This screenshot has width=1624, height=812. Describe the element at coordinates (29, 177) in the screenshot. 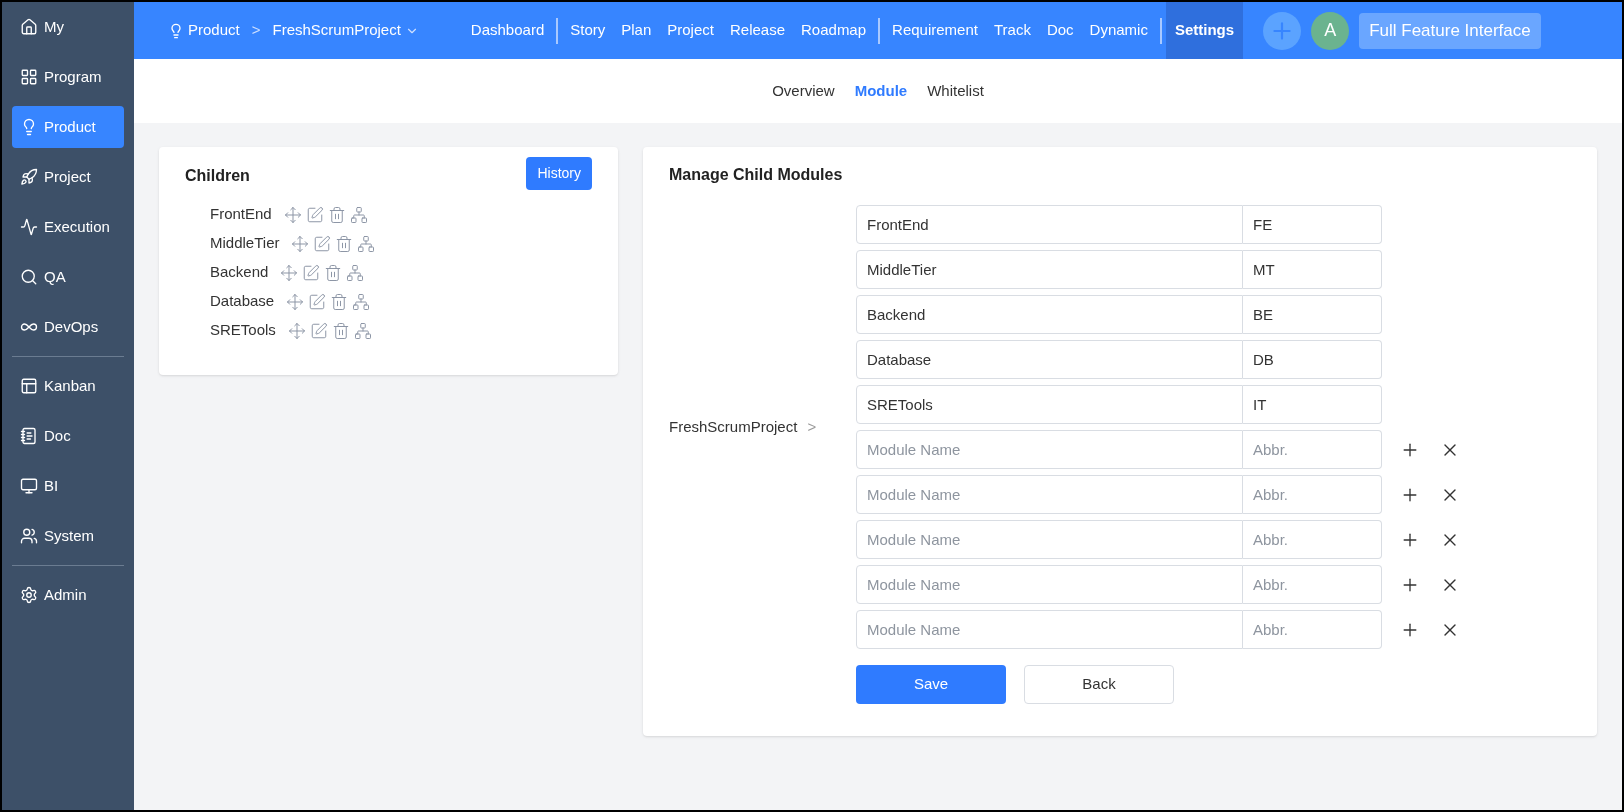

I see `rocket-icon` at that location.